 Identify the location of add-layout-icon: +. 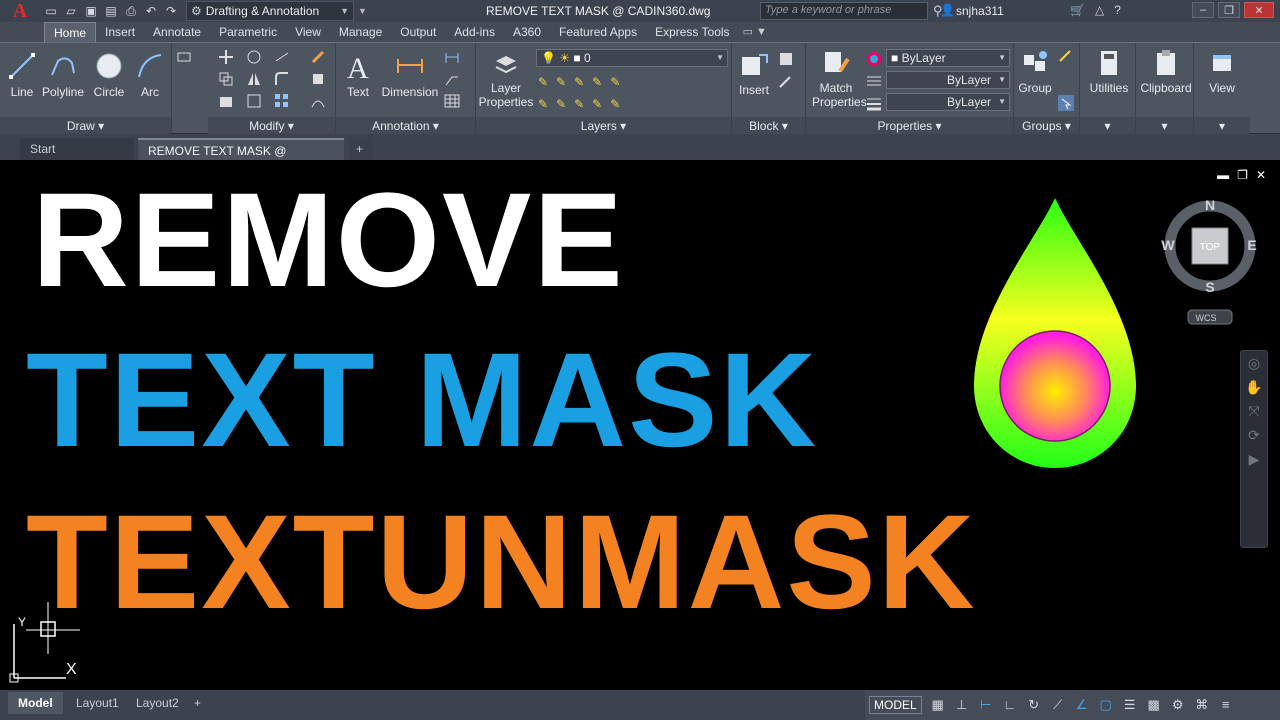
(197, 703).